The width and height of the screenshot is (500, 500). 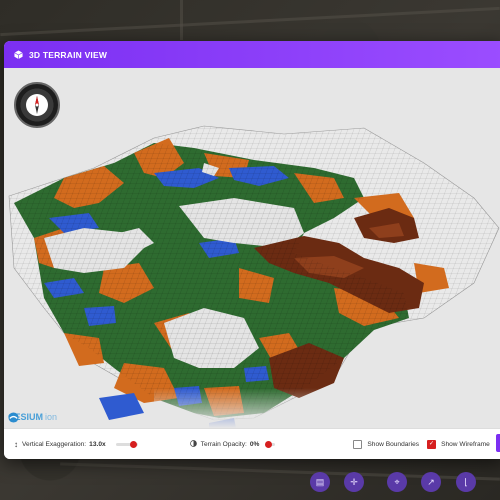 I want to click on show-wireframe-control: ✓ Show Wireframe, so click(x=458, y=444).